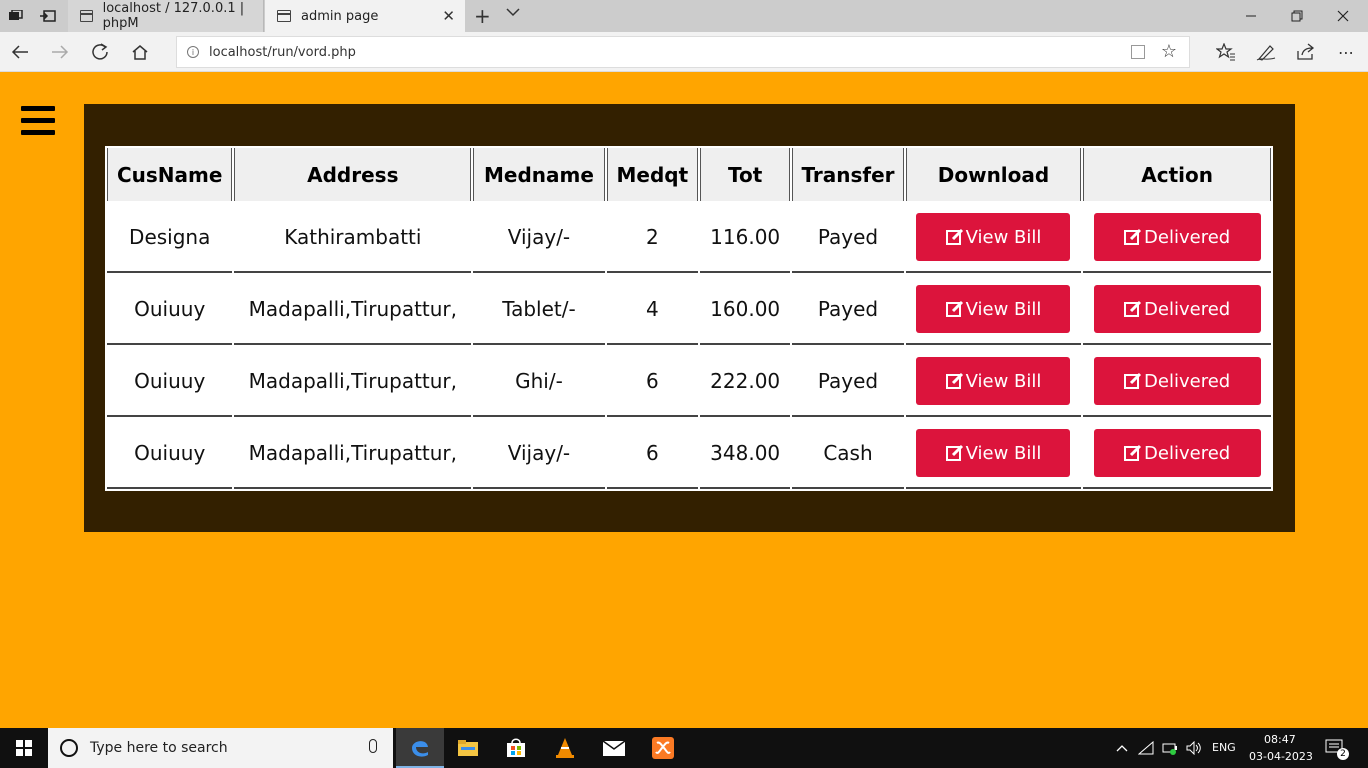 This screenshot has height=768, width=1368. Describe the element at coordinates (100, 52) in the screenshot. I see `refresh-icon` at that location.